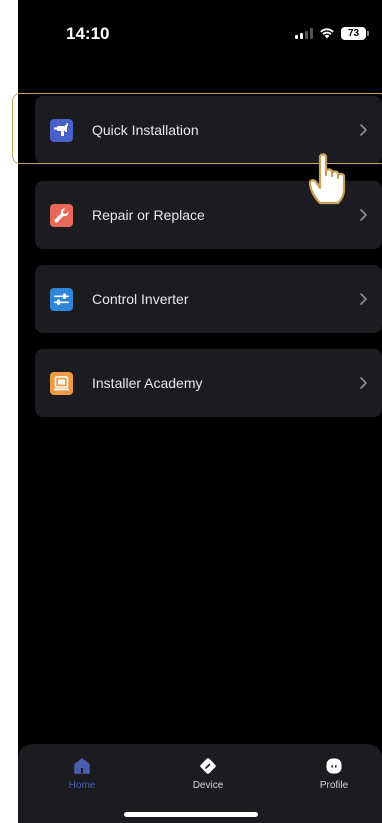 Image resolution: width=382 pixels, height=823 pixels. What do you see at coordinates (191, 814) in the screenshot?
I see `home-indicator` at bounding box center [191, 814].